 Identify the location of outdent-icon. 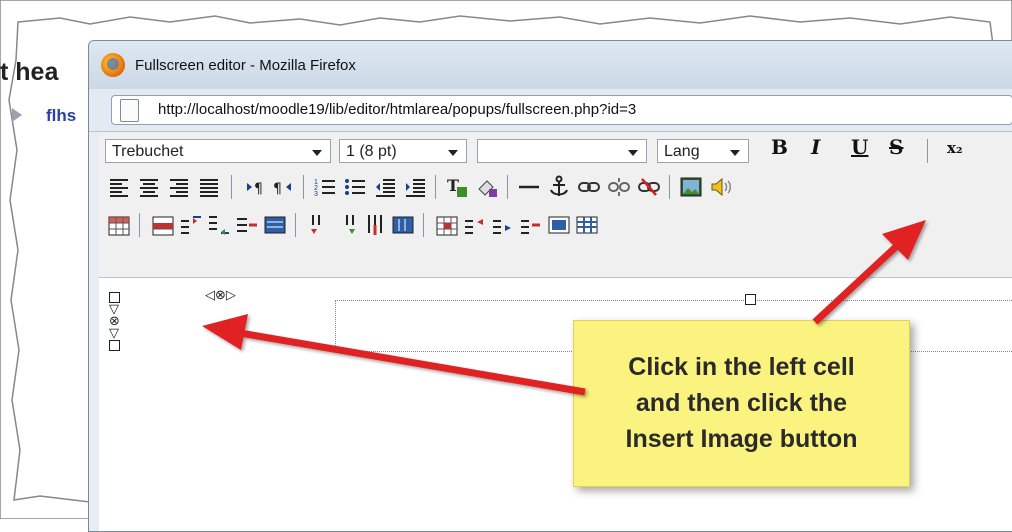
(385, 187).